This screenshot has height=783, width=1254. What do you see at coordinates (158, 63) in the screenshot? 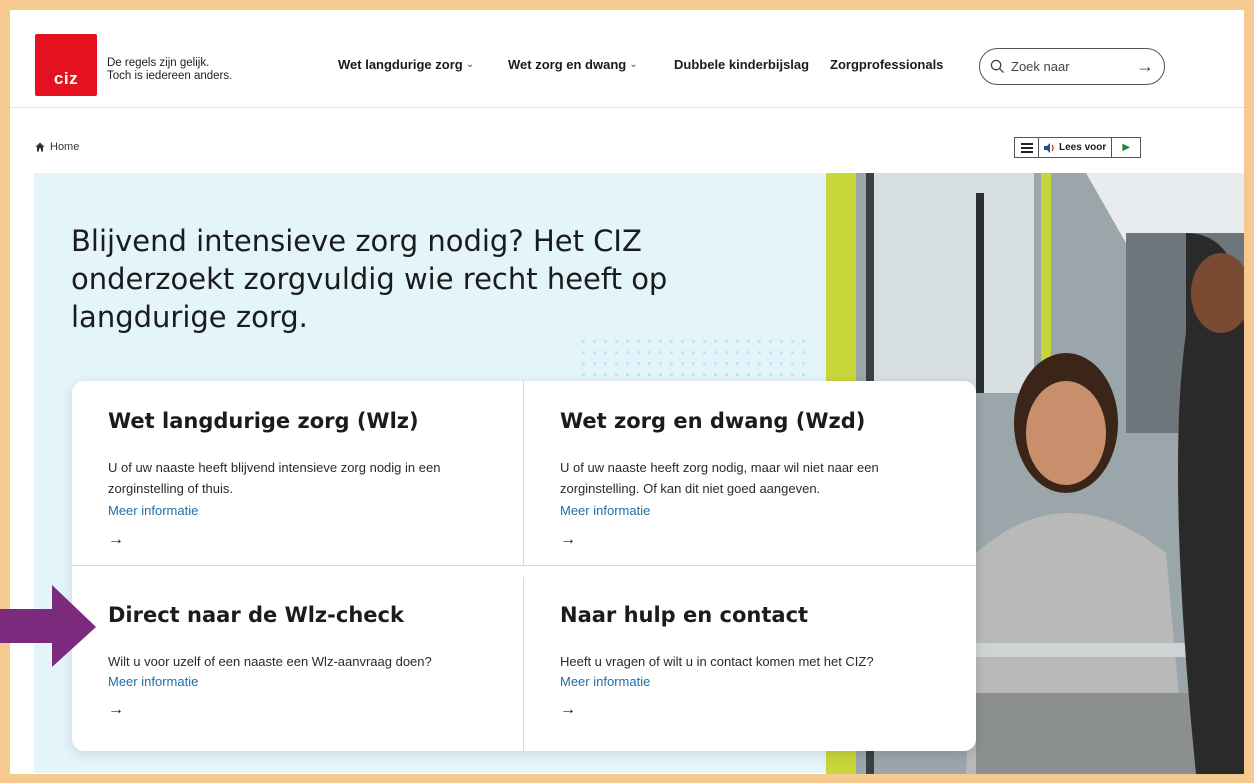
I see `tagline-line-1: De regels zijn gelijk.` at bounding box center [158, 63].